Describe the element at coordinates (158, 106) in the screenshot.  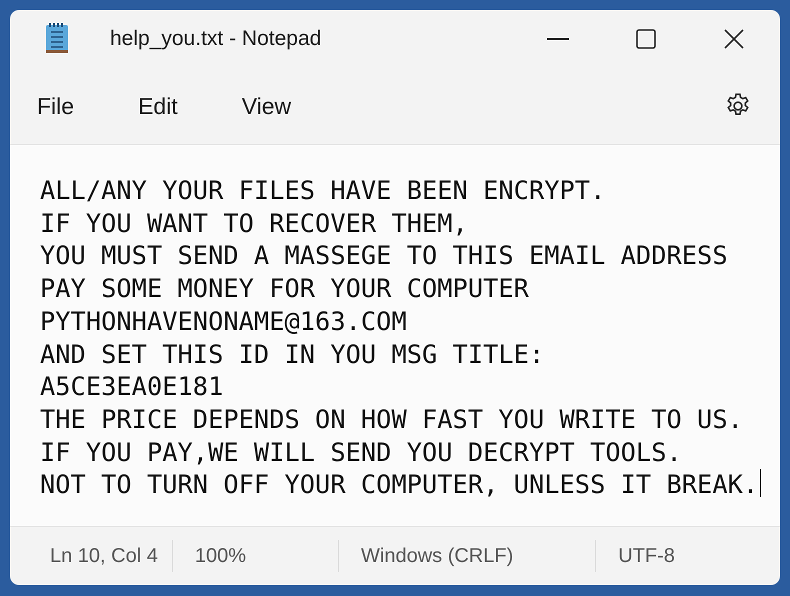
I see `menu-item: Edit` at that location.